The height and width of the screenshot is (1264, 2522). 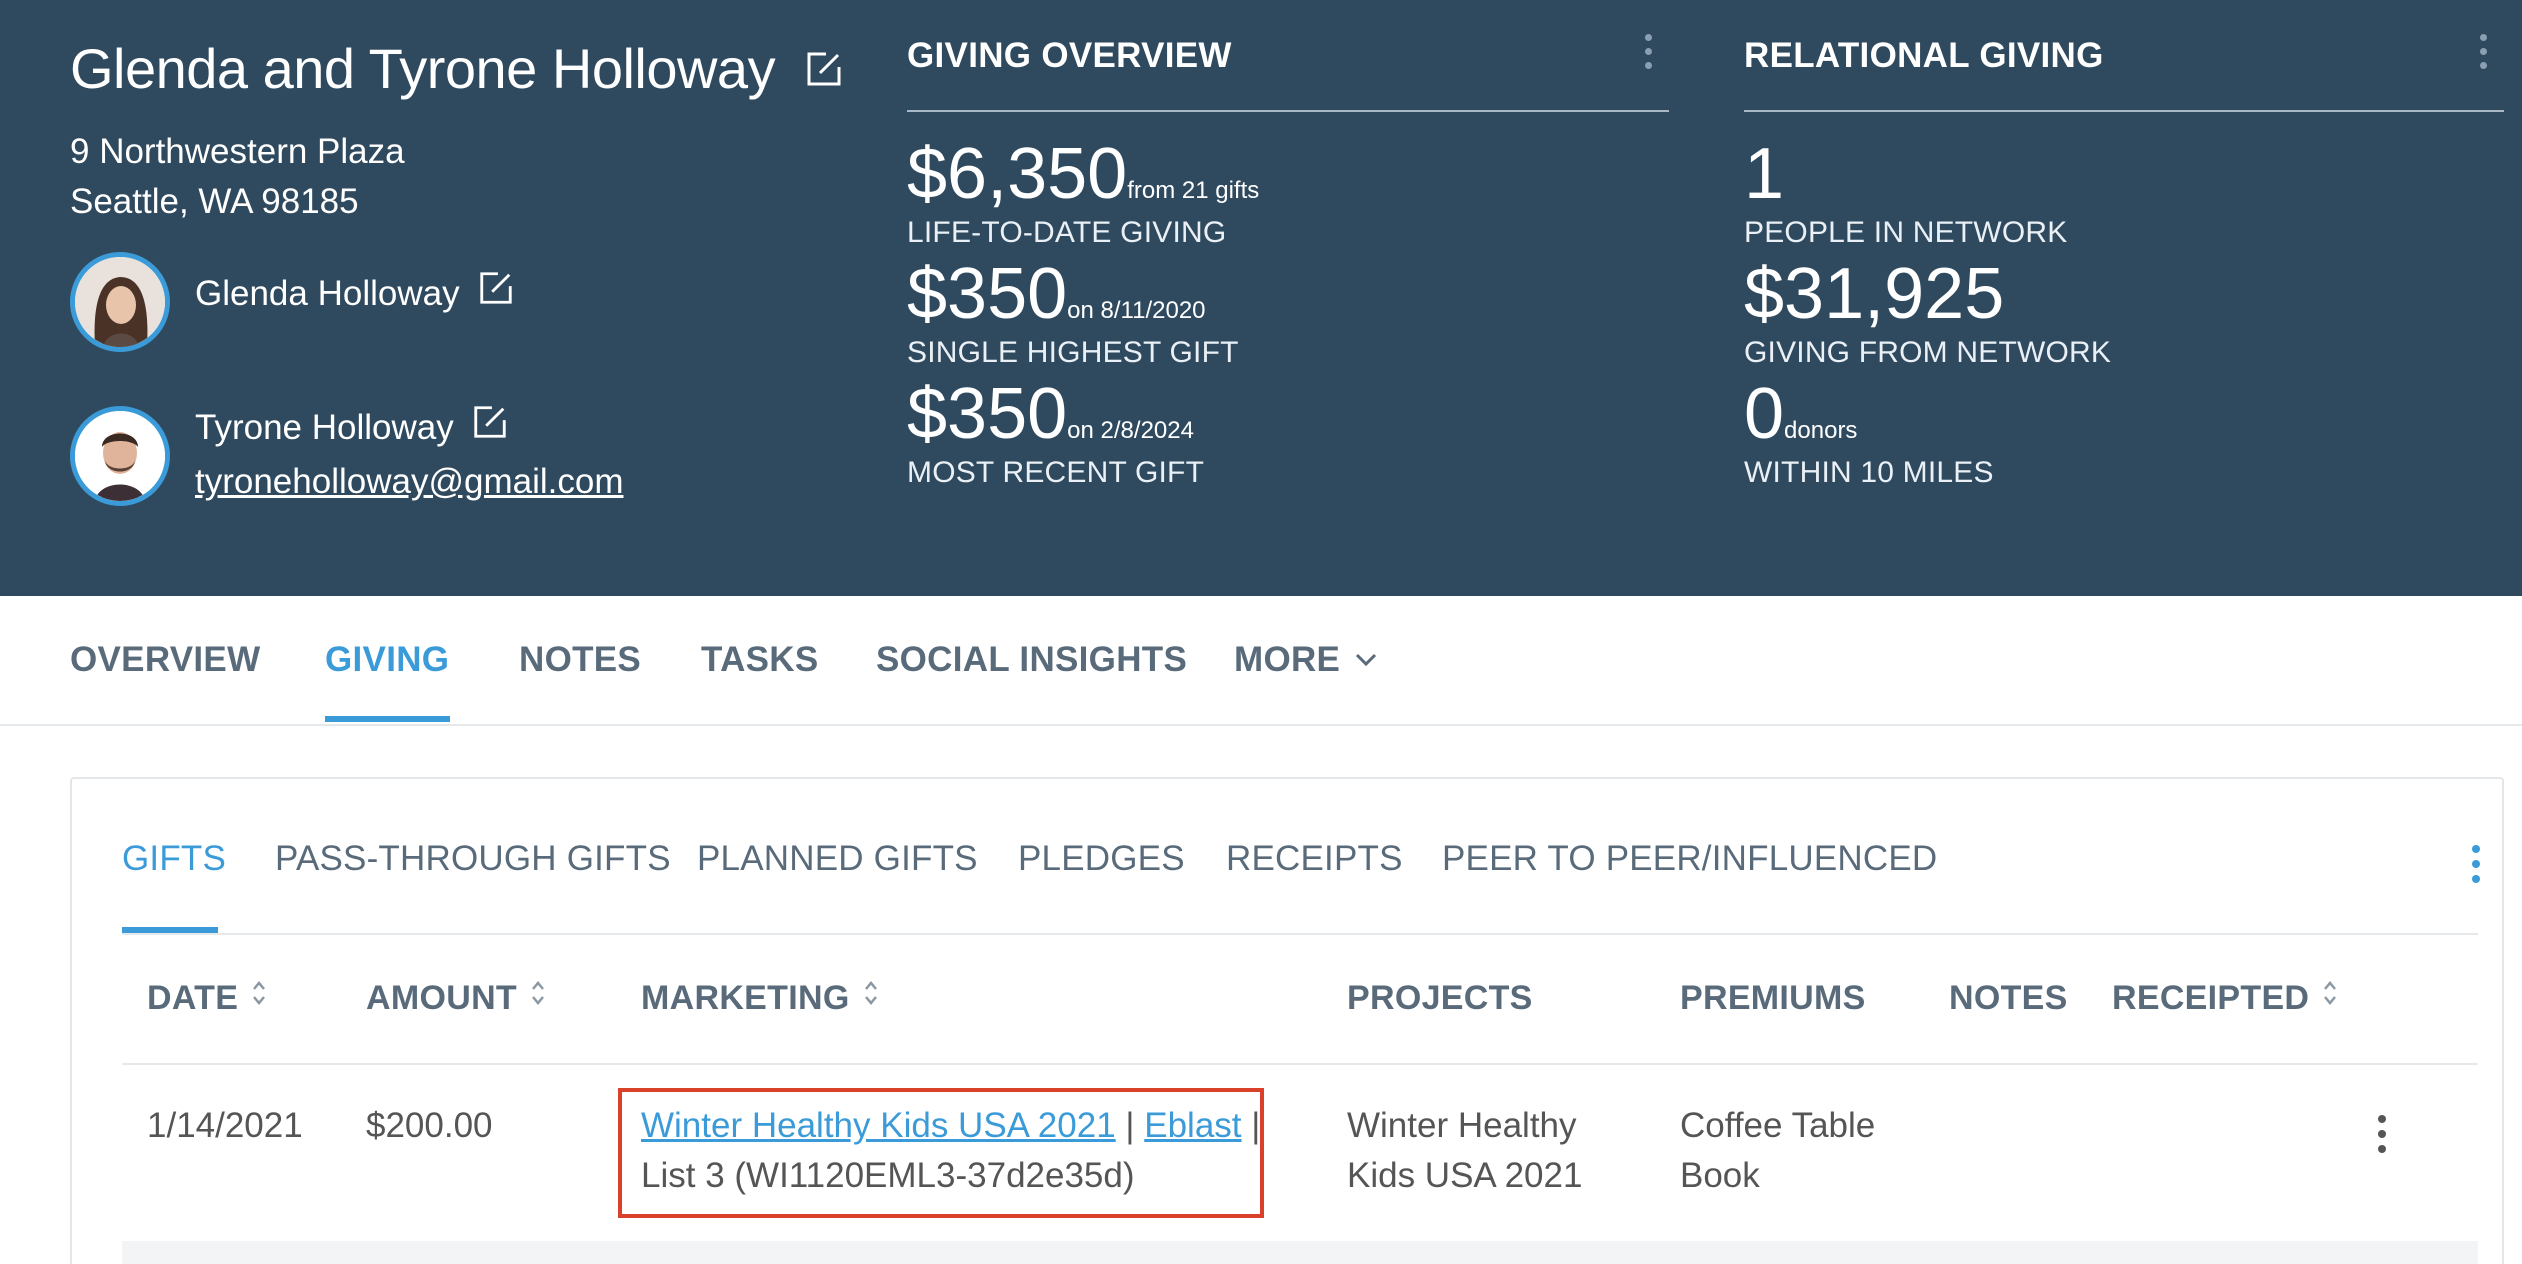 I want to click on chevron-down-icon, so click(x=1366, y=657).